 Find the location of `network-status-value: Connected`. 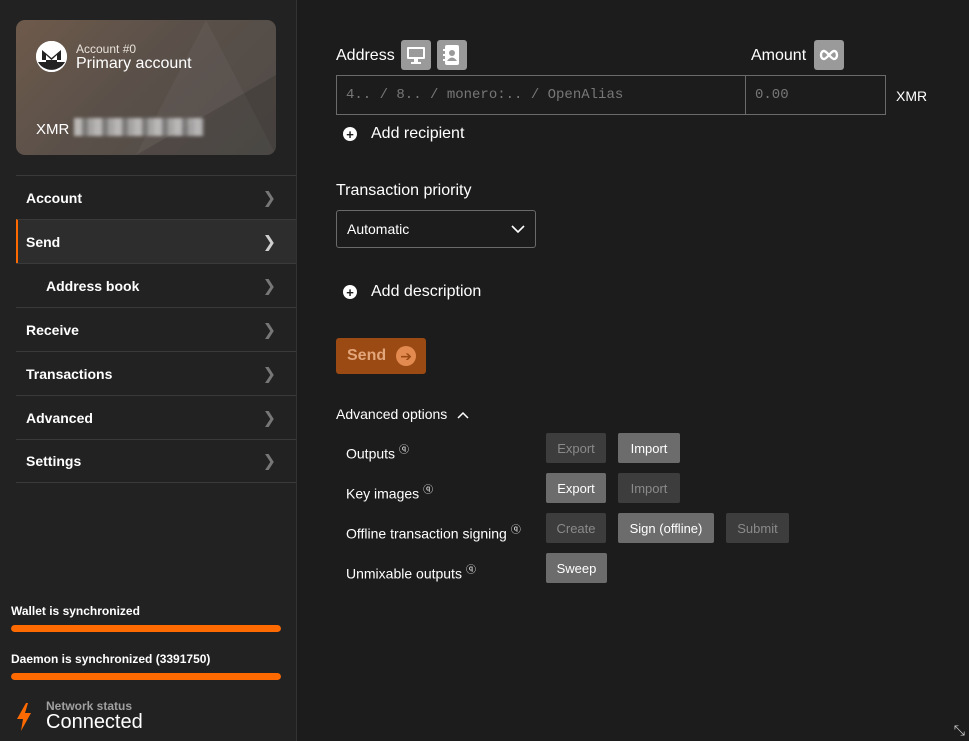

network-status-value: Connected is located at coordinates (94, 722).